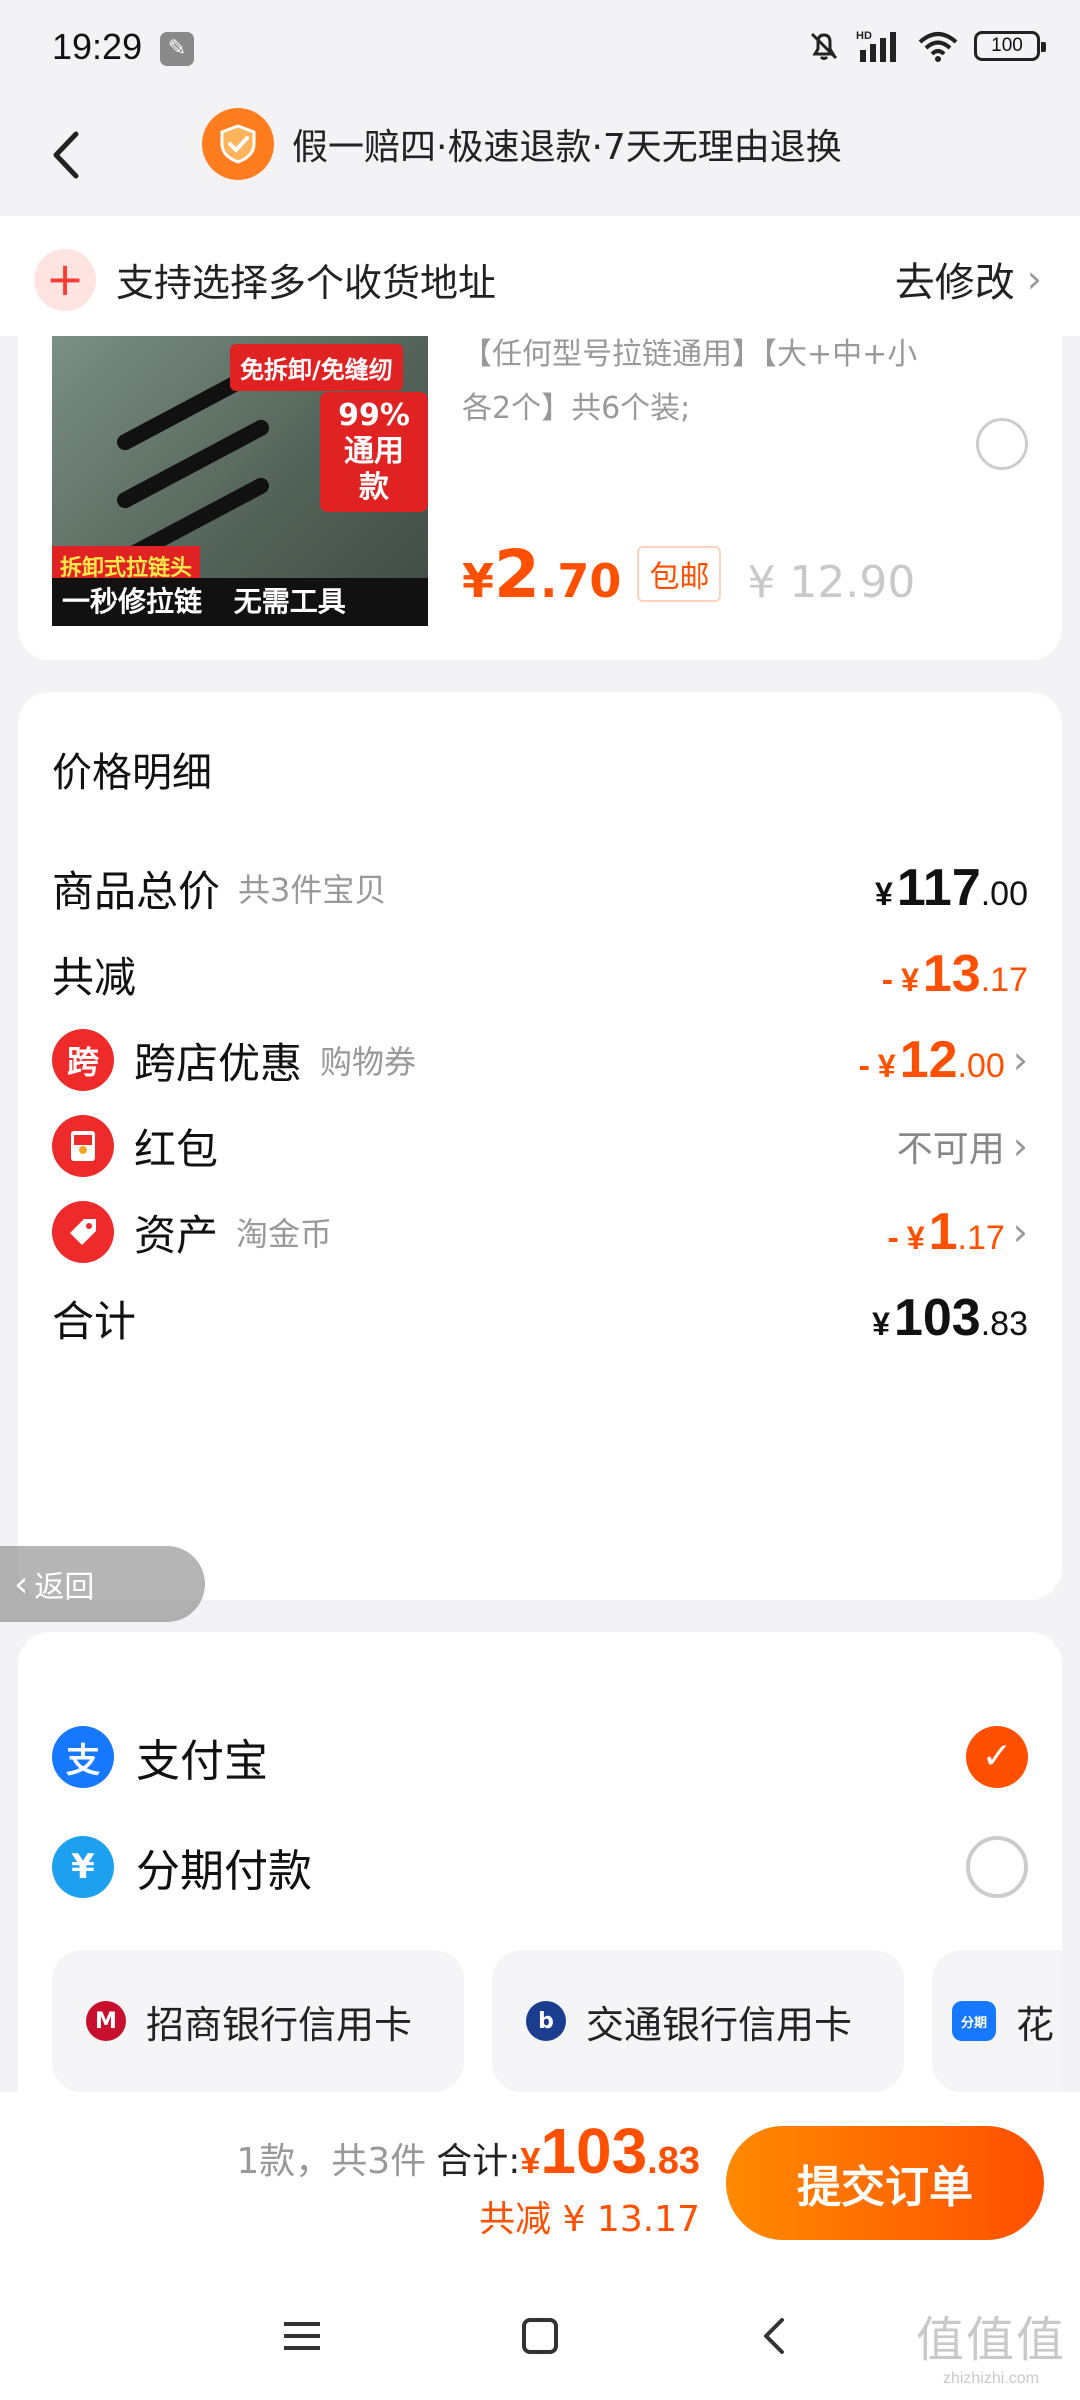 This screenshot has height=2400, width=1080. I want to click on product-select-radio, so click(1002, 444).